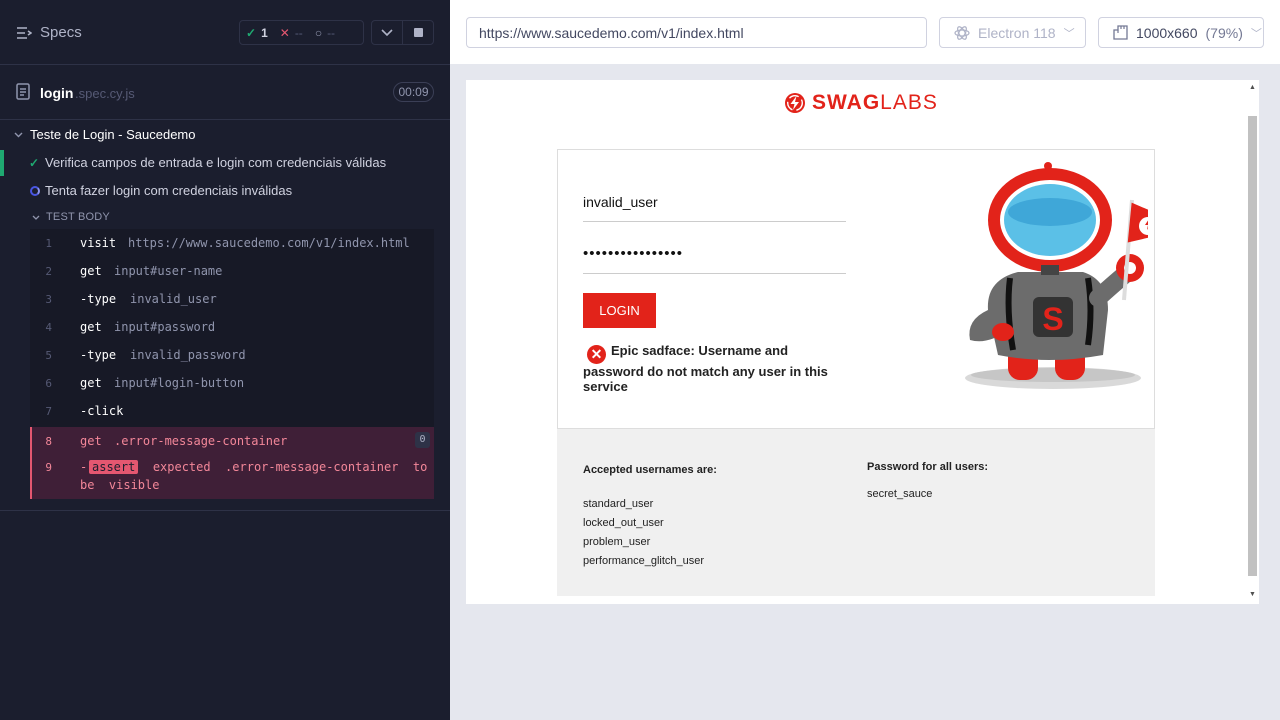 This screenshot has width=1280, height=720. I want to click on aut-scrollbar: ▲ ▼, so click(1252, 342).